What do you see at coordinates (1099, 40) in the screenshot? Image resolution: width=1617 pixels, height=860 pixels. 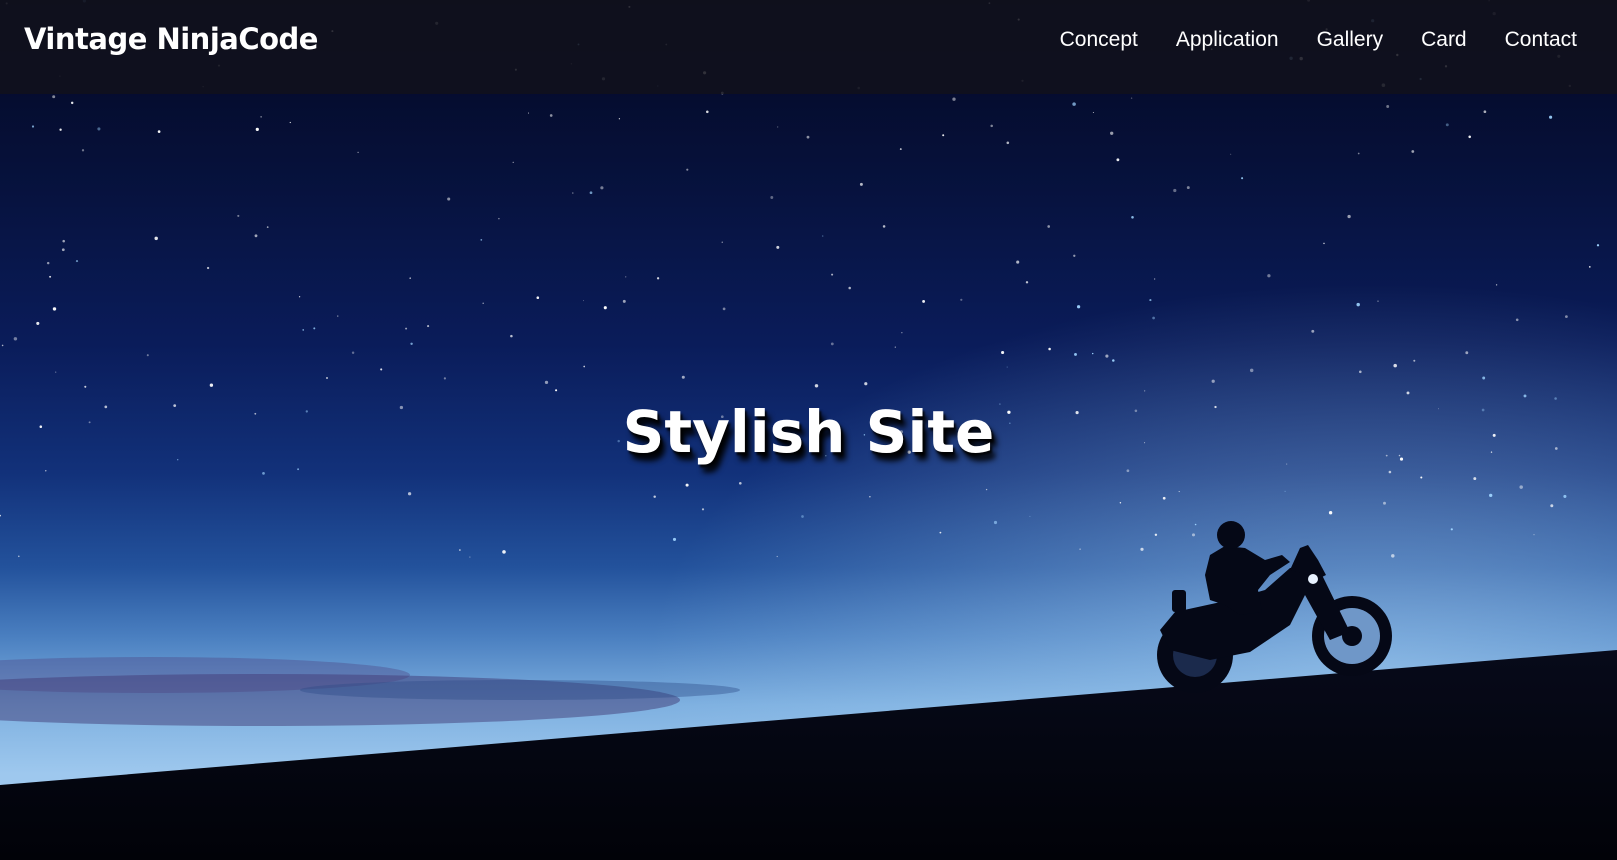 I see `nav-link-concept: Concept` at bounding box center [1099, 40].